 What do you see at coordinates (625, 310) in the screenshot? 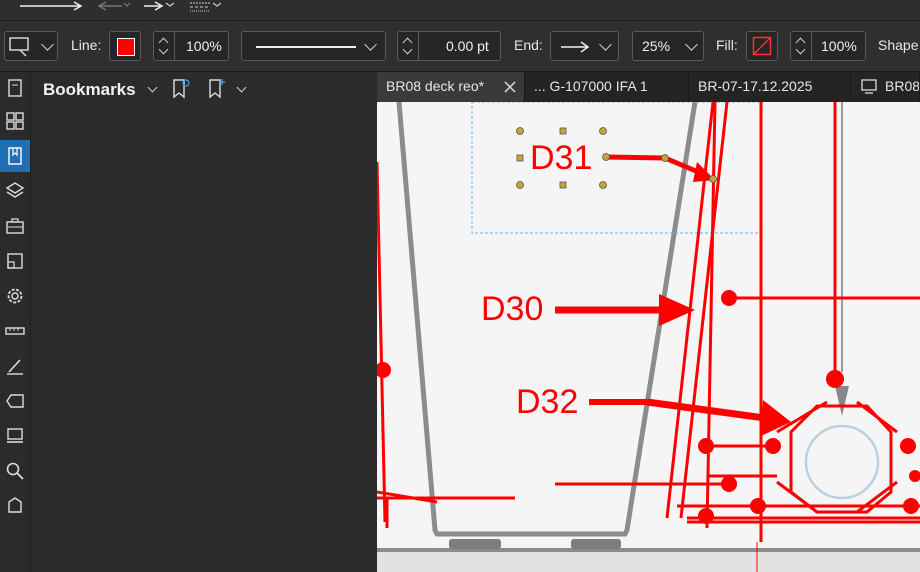
I see `callout-d30-arrow` at bounding box center [625, 310].